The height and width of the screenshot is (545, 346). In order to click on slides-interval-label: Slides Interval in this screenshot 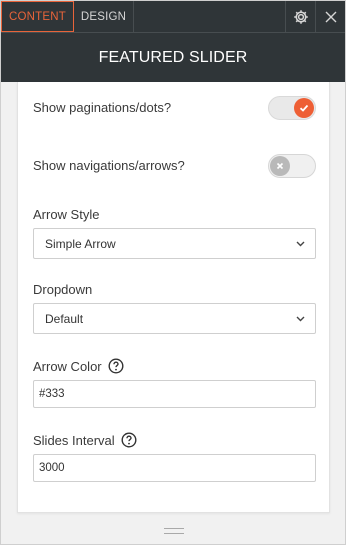, I will do `click(85, 440)`.